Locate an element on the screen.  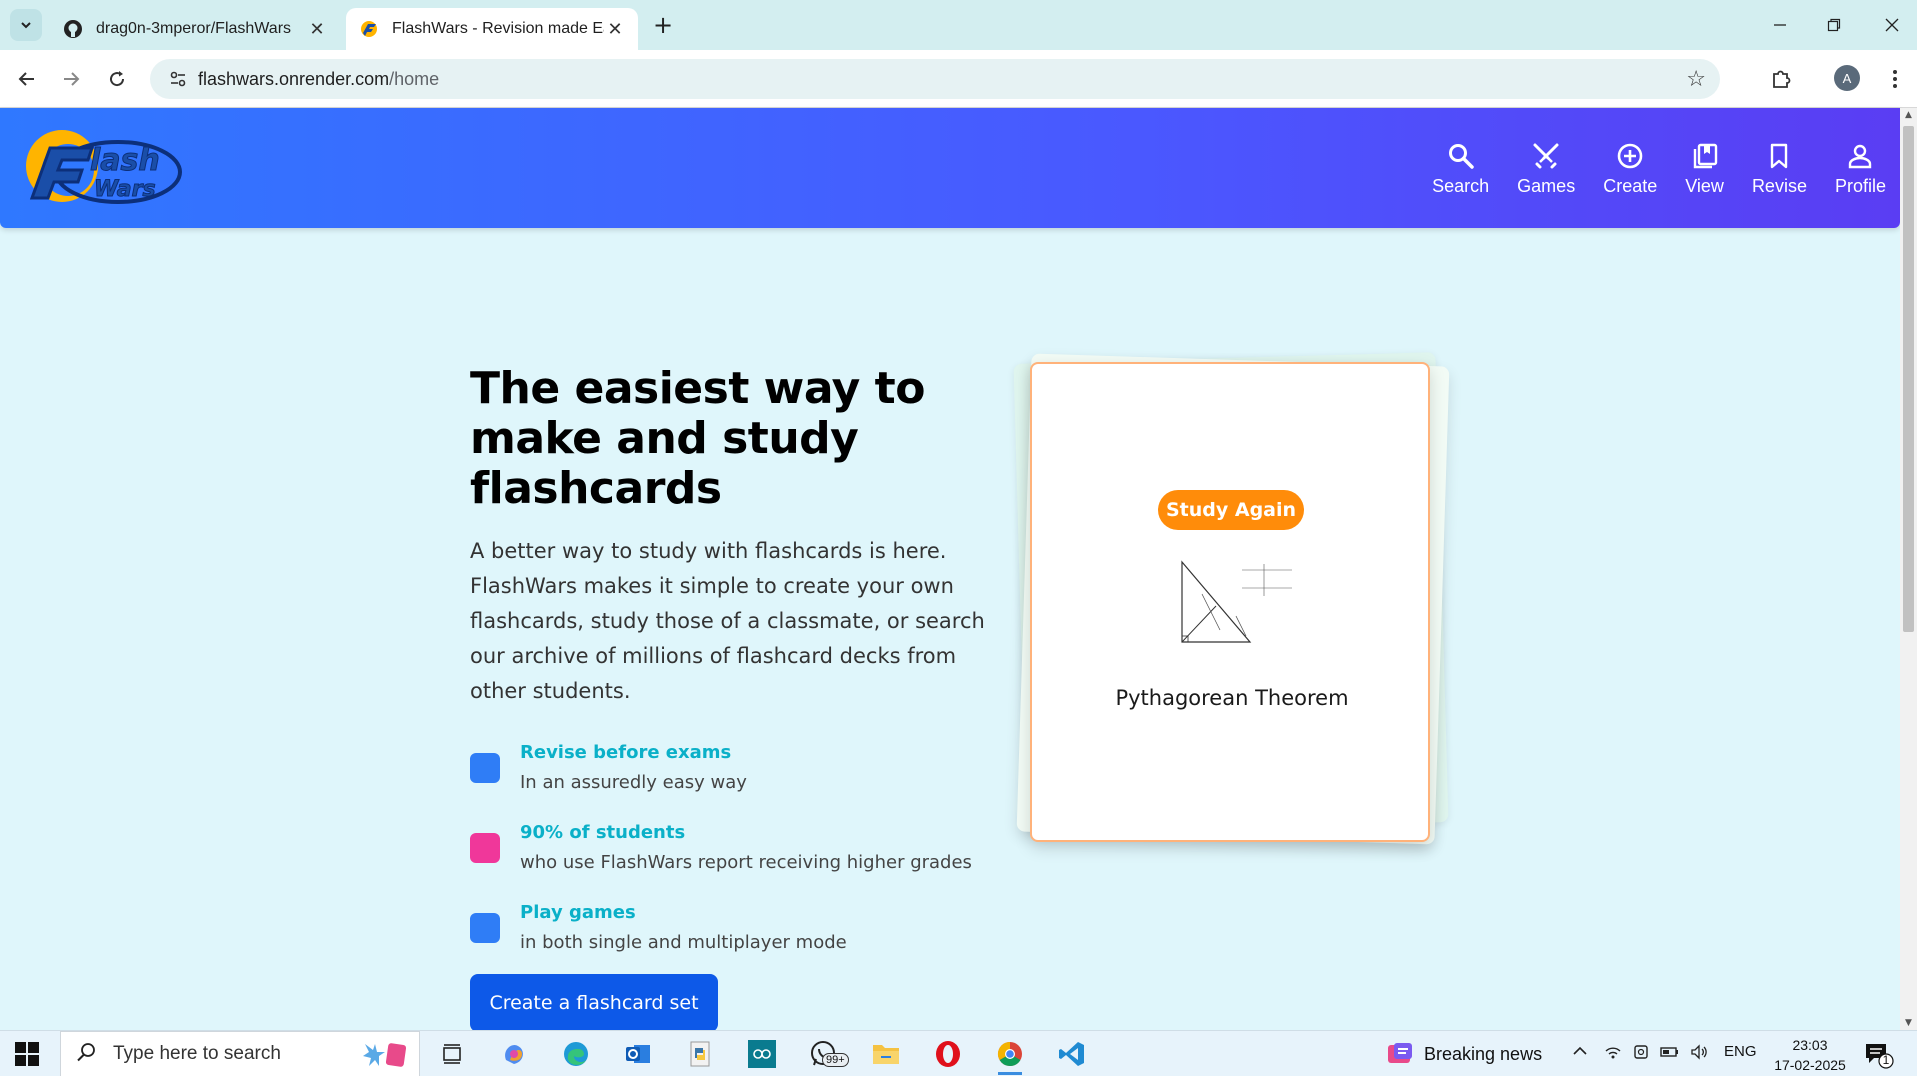
browser-menu-button is located at coordinates (1895, 79).